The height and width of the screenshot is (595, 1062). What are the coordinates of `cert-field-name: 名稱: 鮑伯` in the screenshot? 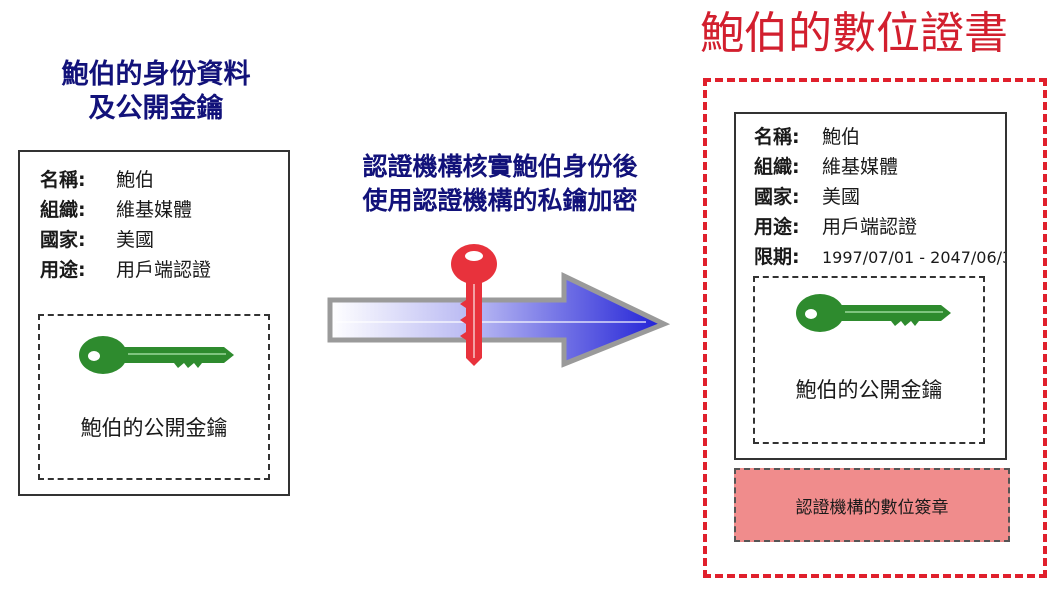 It's located at (879, 137).